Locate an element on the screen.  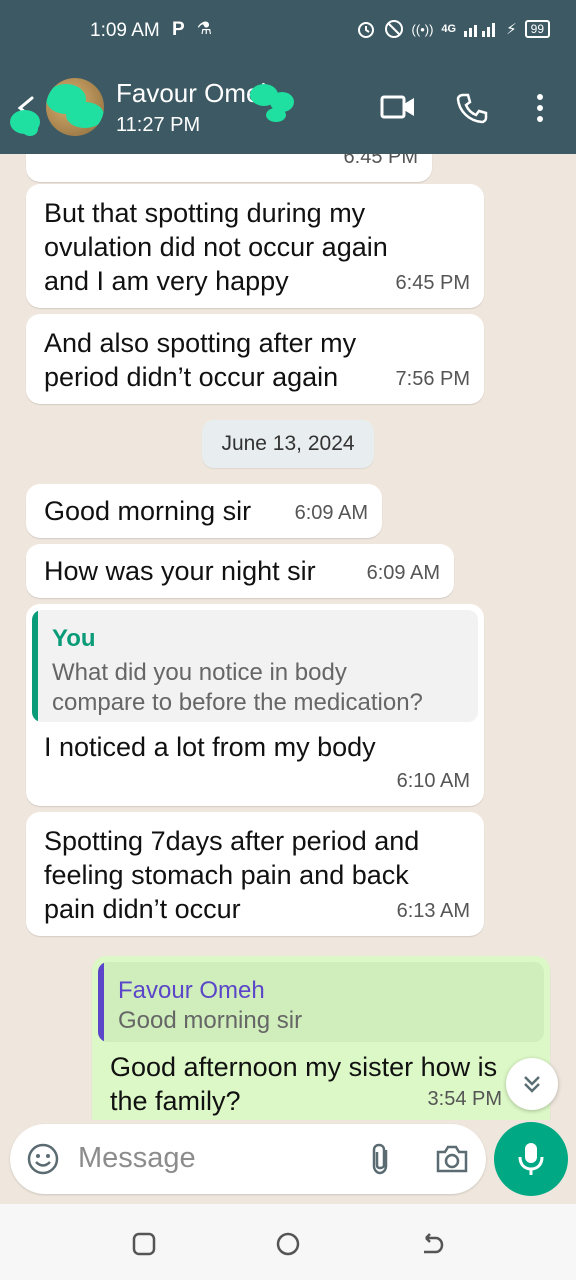
charging-icon: ⚡ is located at coordinates (511, 29).